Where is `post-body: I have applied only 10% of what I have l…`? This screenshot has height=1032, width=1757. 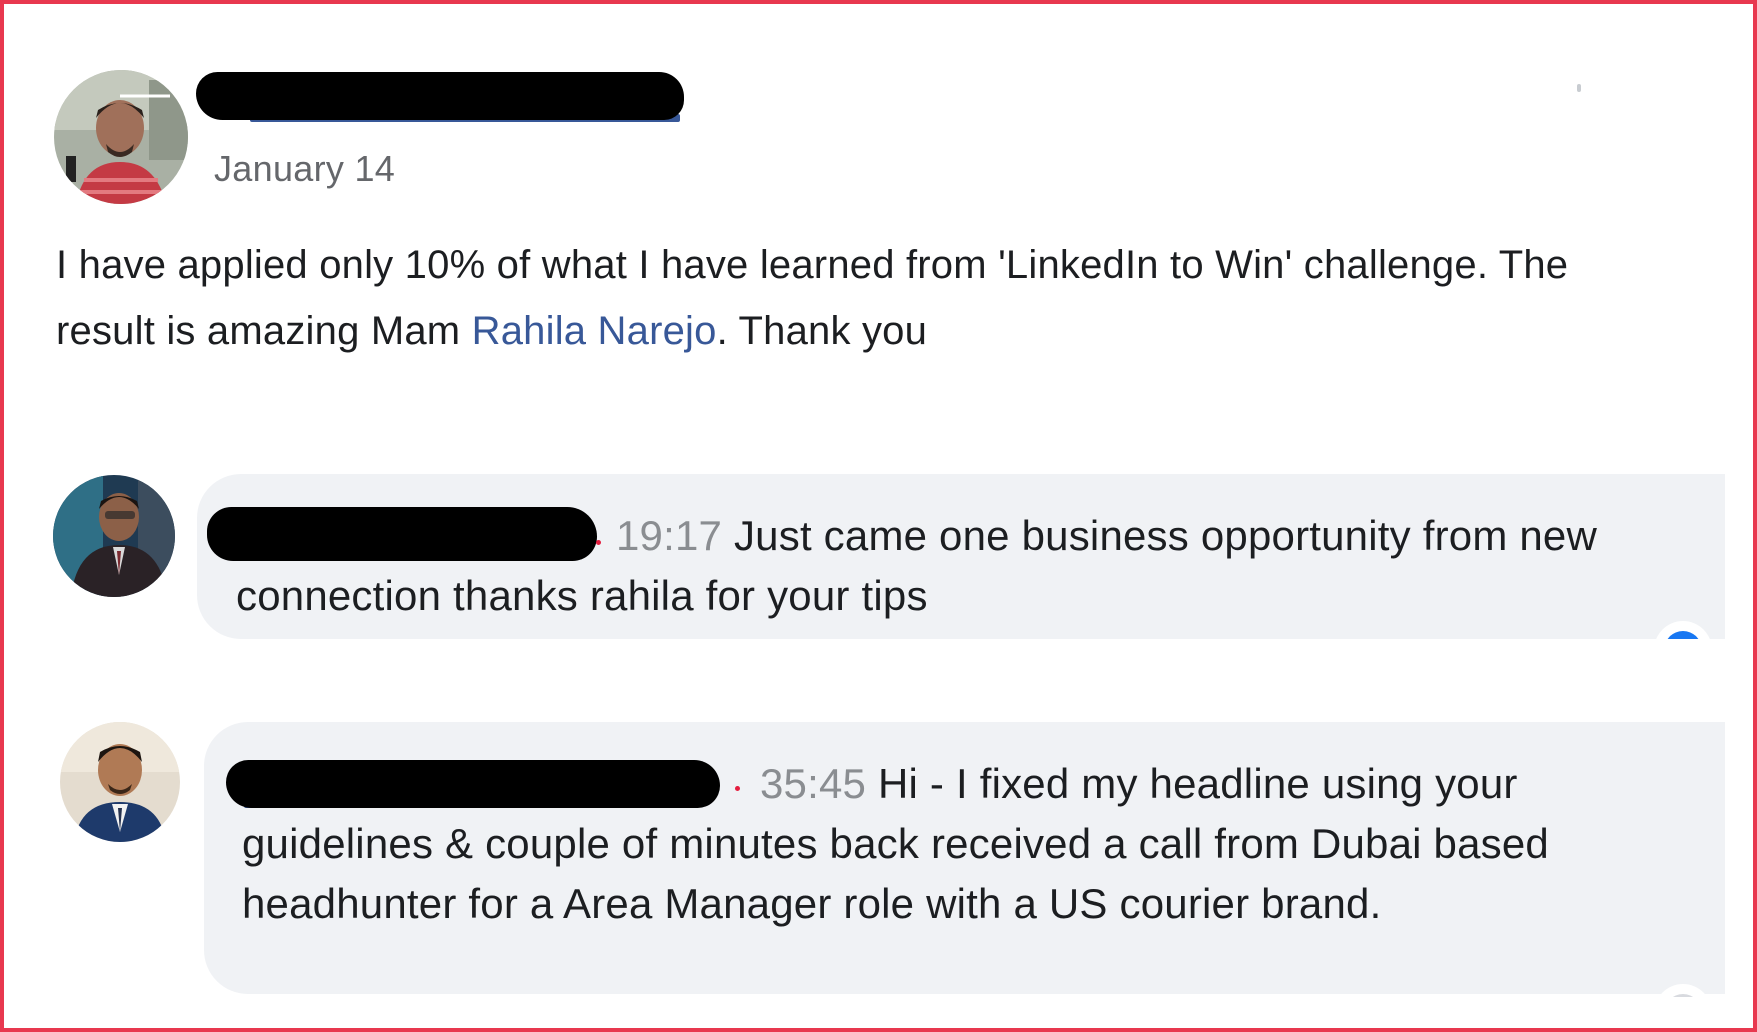 post-body: I have applied only 10% of what I have l… is located at coordinates (866, 298).